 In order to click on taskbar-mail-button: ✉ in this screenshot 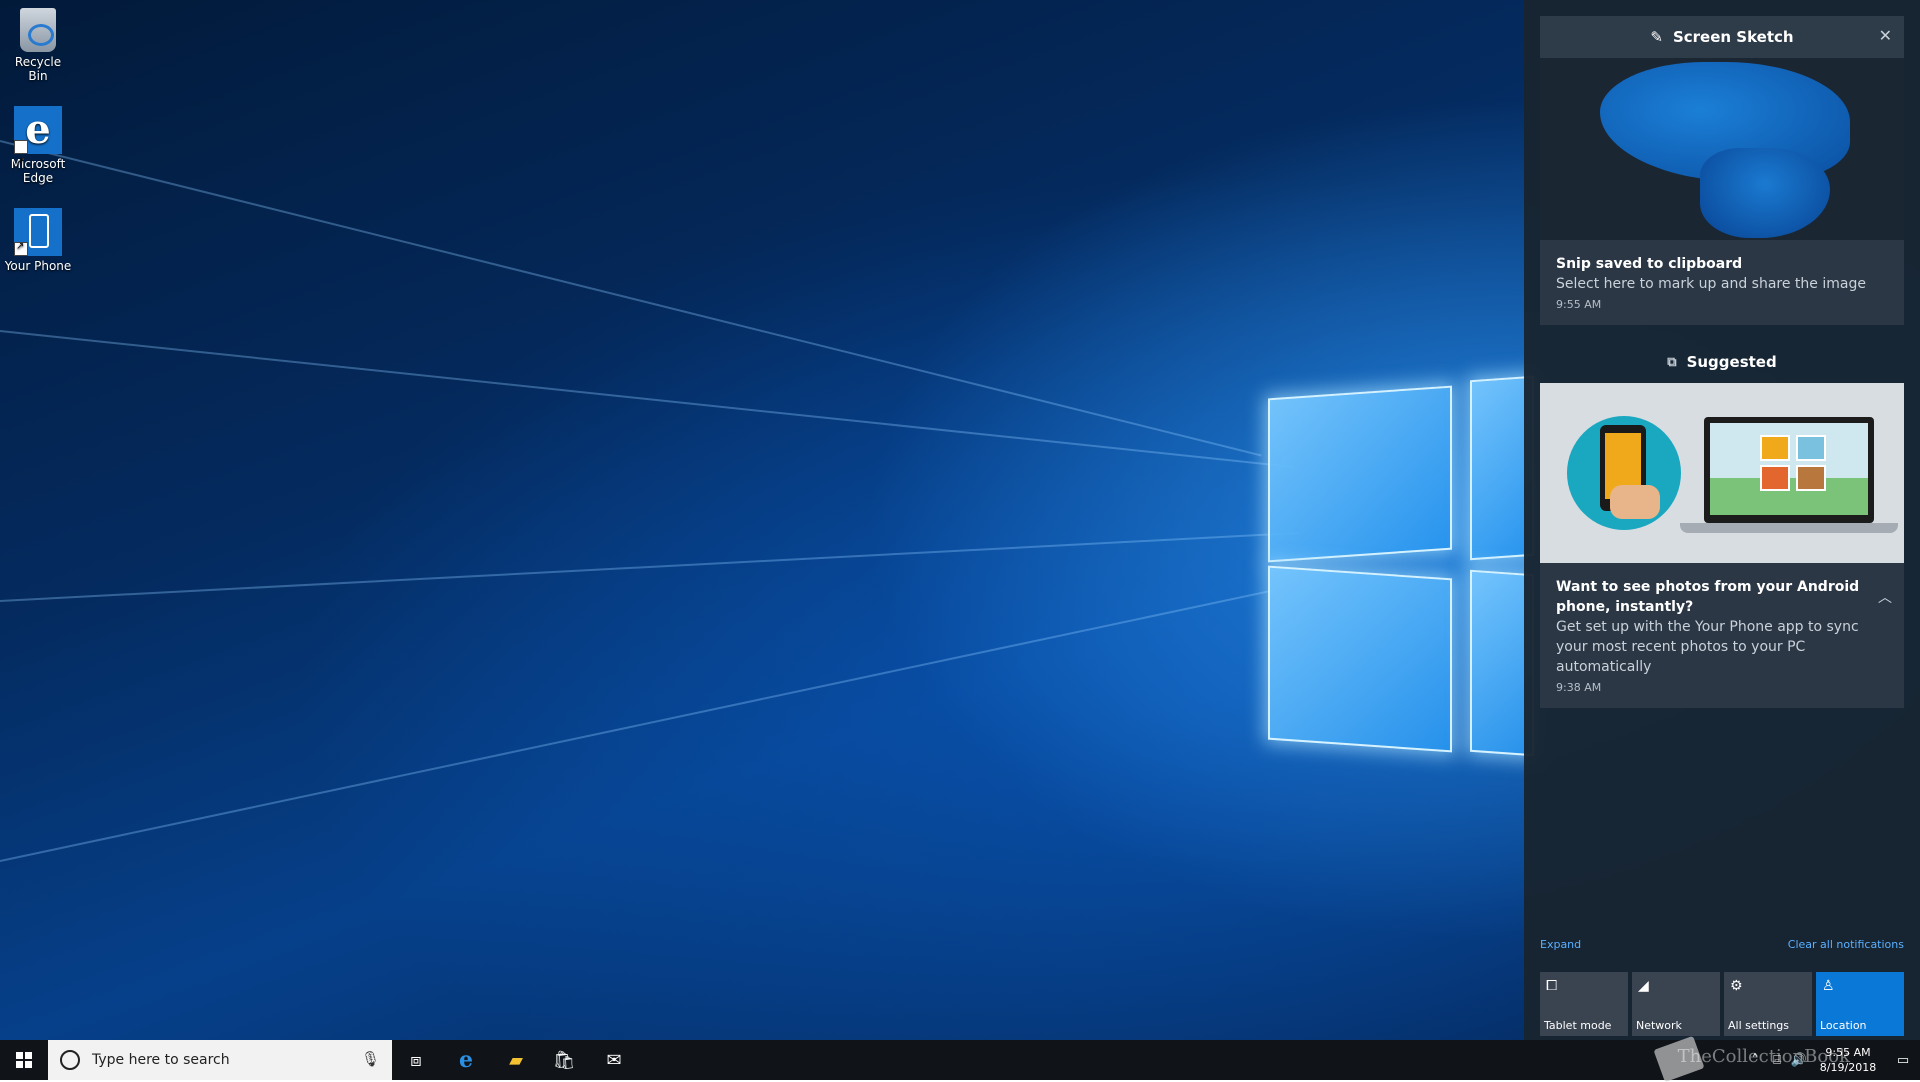, I will do `click(614, 1060)`.